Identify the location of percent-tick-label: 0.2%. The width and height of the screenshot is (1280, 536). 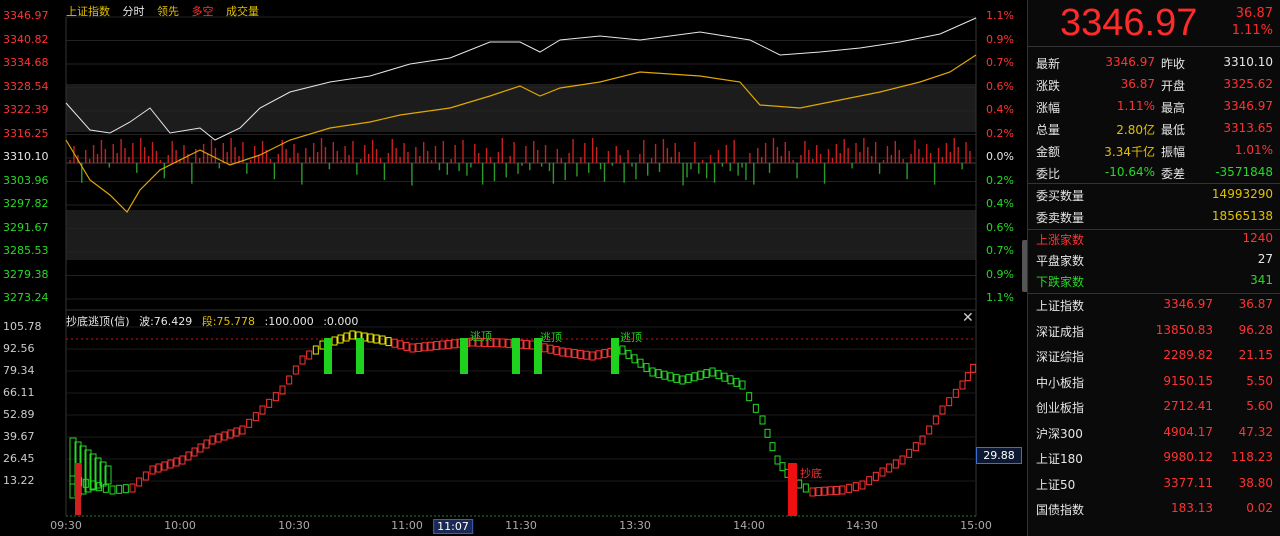
(1000, 133).